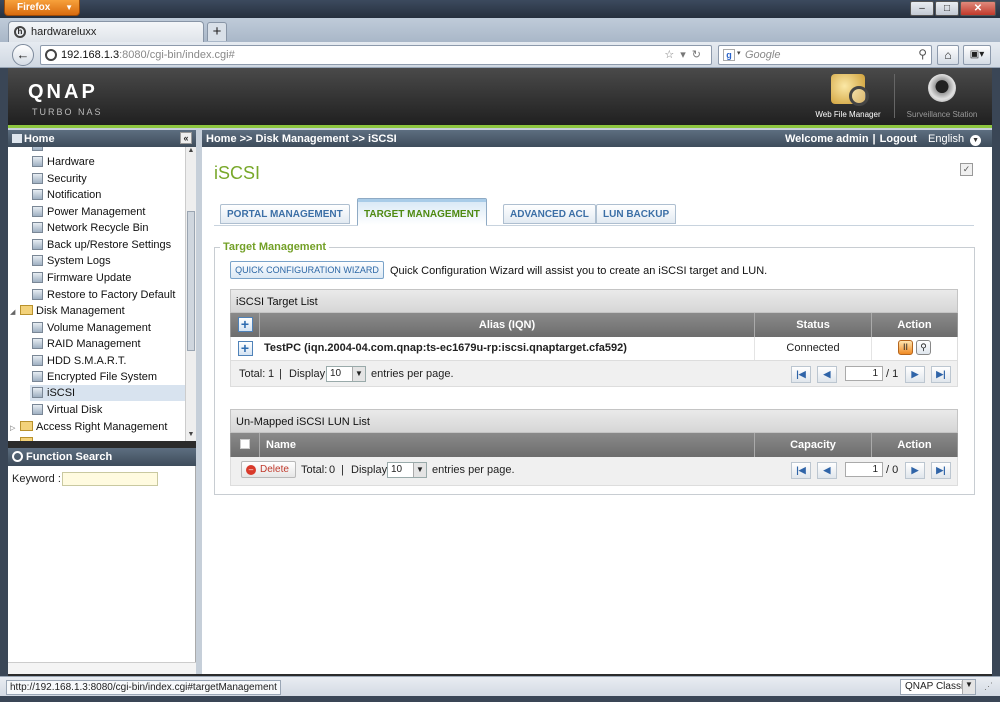 This screenshot has height=702, width=1000. Describe the element at coordinates (307, 270) in the screenshot. I see `quick-config-wizard-button: QUICK CONFIGURATION WIZARD` at that location.